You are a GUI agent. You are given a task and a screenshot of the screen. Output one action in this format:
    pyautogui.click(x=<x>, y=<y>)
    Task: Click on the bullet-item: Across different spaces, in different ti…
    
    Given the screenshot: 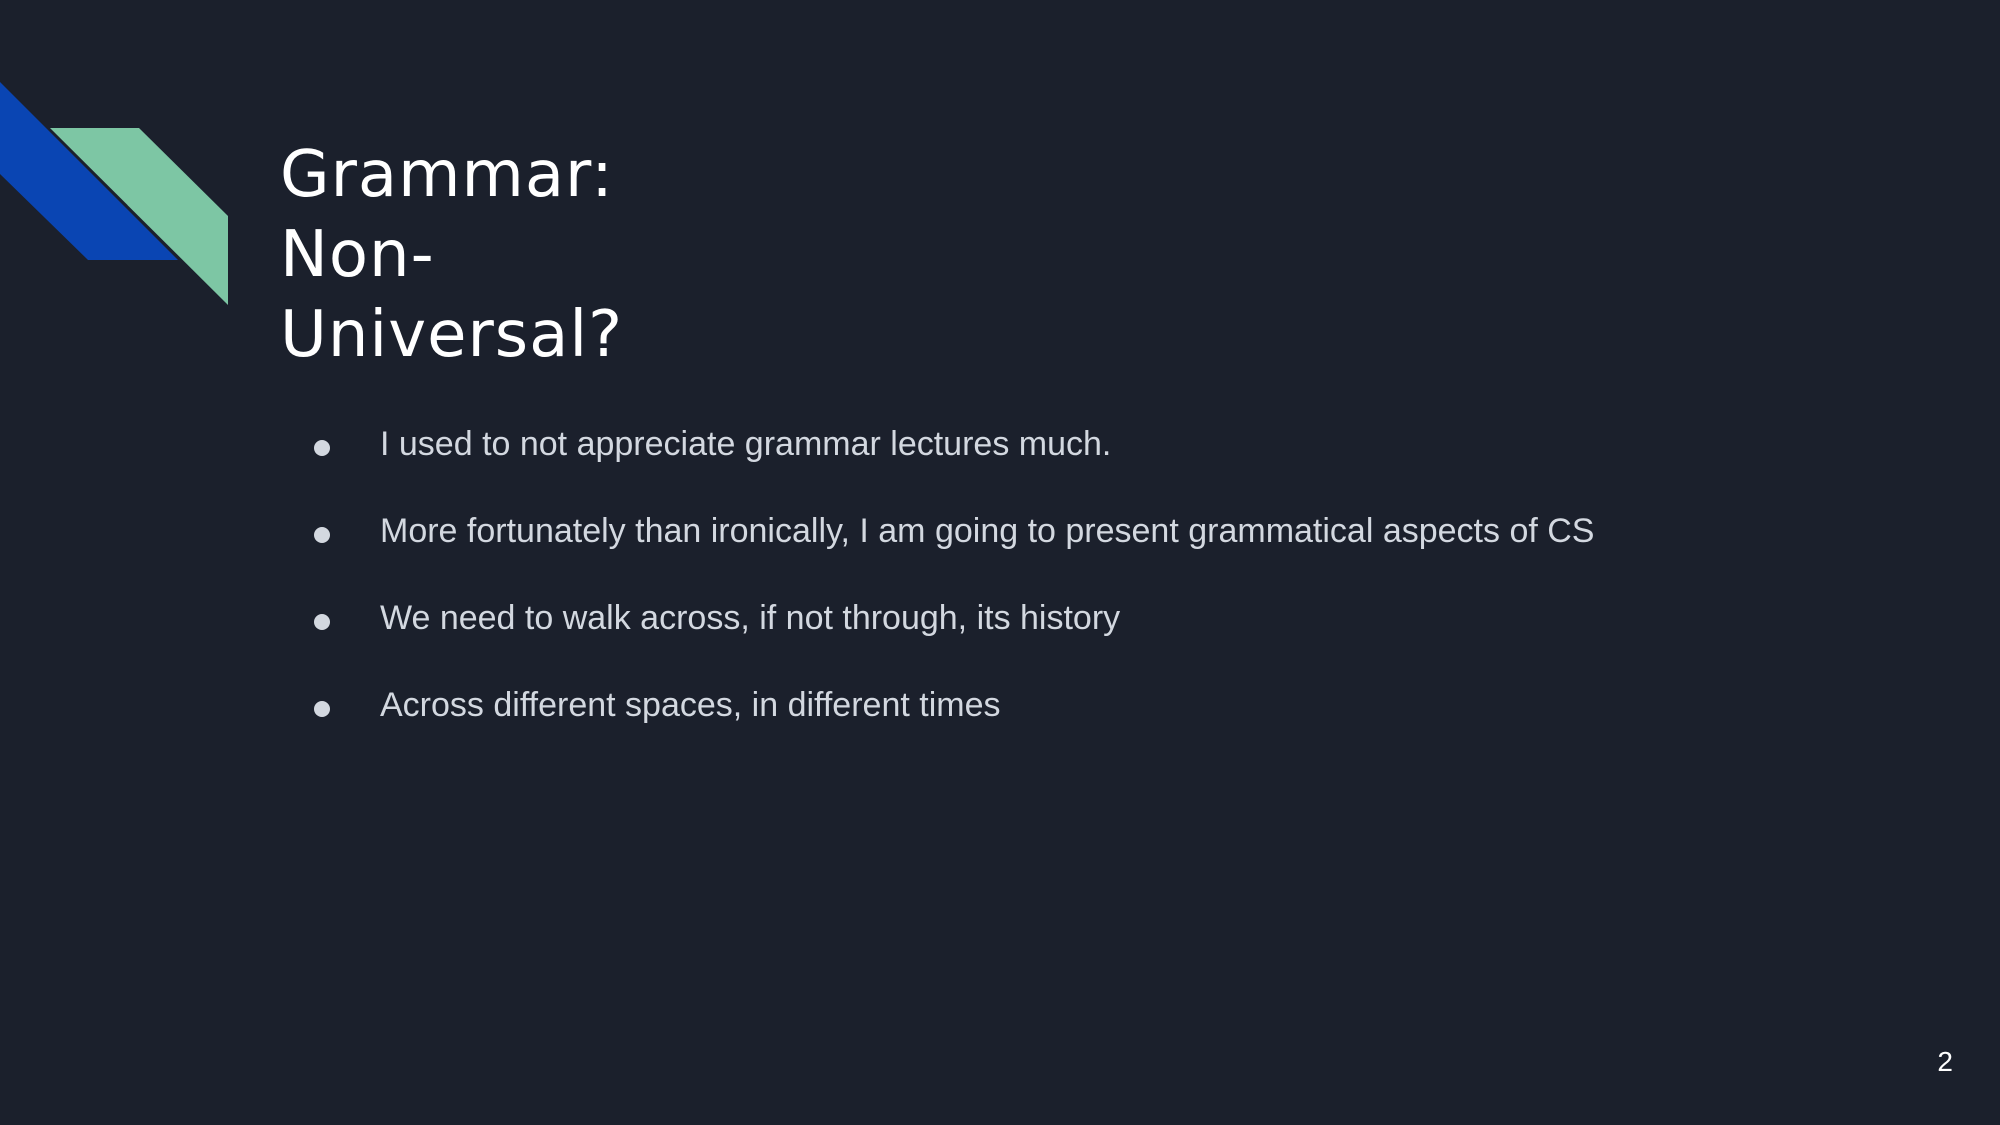 What is the action you would take?
    pyautogui.click(x=1050, y=722)
    